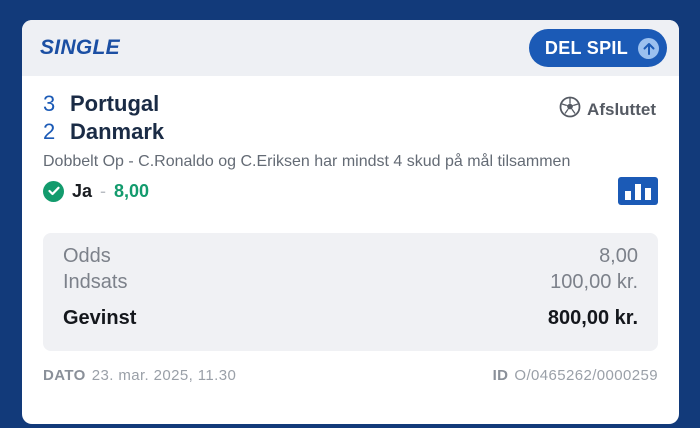 The height and width of the screenshot is (428, 700). Describe the element at coordinates (570, 109) in the screenshot. I see `football-icon` at that location.